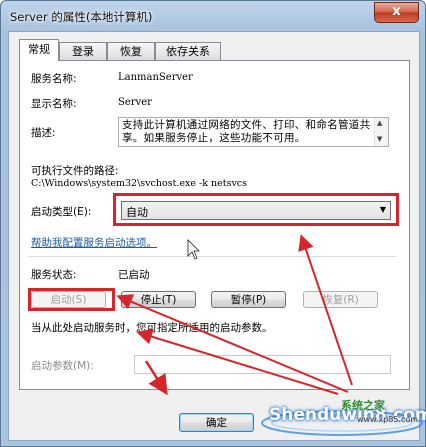 Image resolution: width=426 pixels, height=447 pixels. What do you see at coordinates (135, 102) in the screenshot?
I see `display-name-value: Server` at bounding box center [135, 102].